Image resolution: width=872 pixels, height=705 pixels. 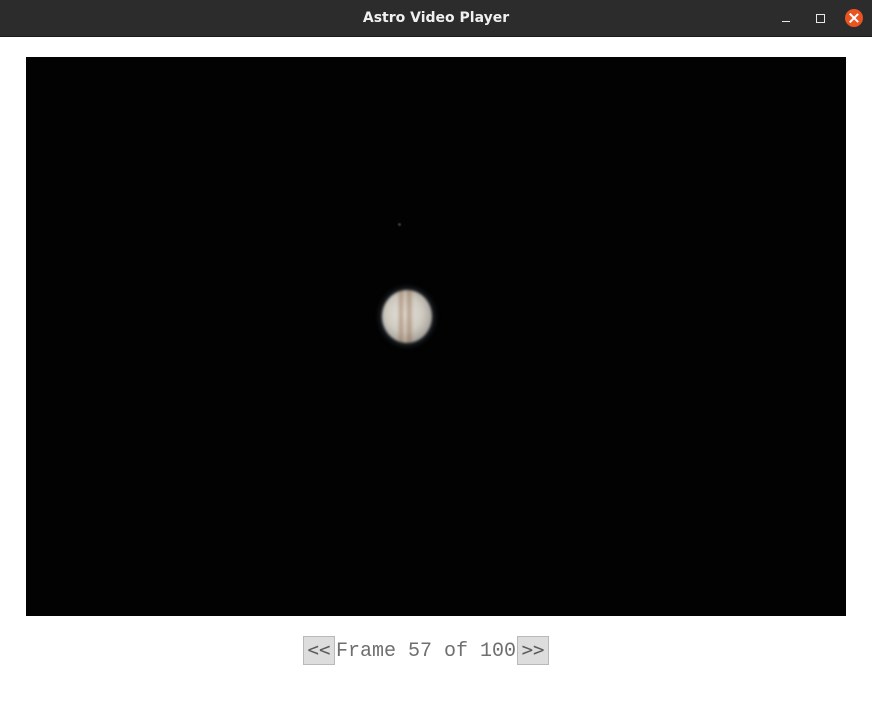 I want to click on title-bar: Astro Video Player, so click(x=436, y=18).